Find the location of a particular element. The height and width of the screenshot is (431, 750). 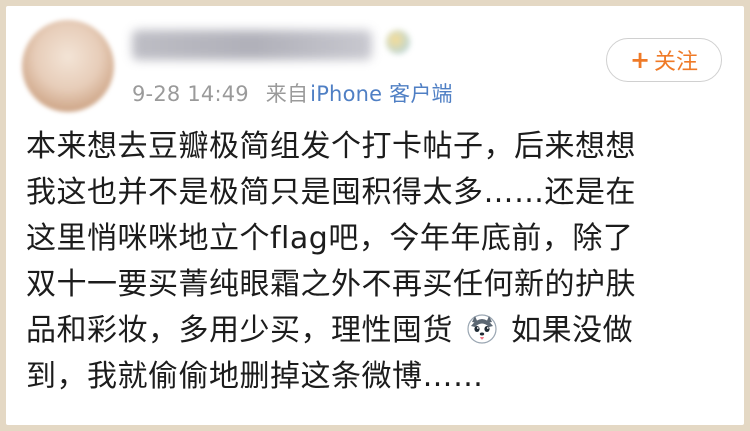

post-text-line: 本来想去豆瓣极简组发个打卡帖子，后来想想 is located at coordinates (331, 146).